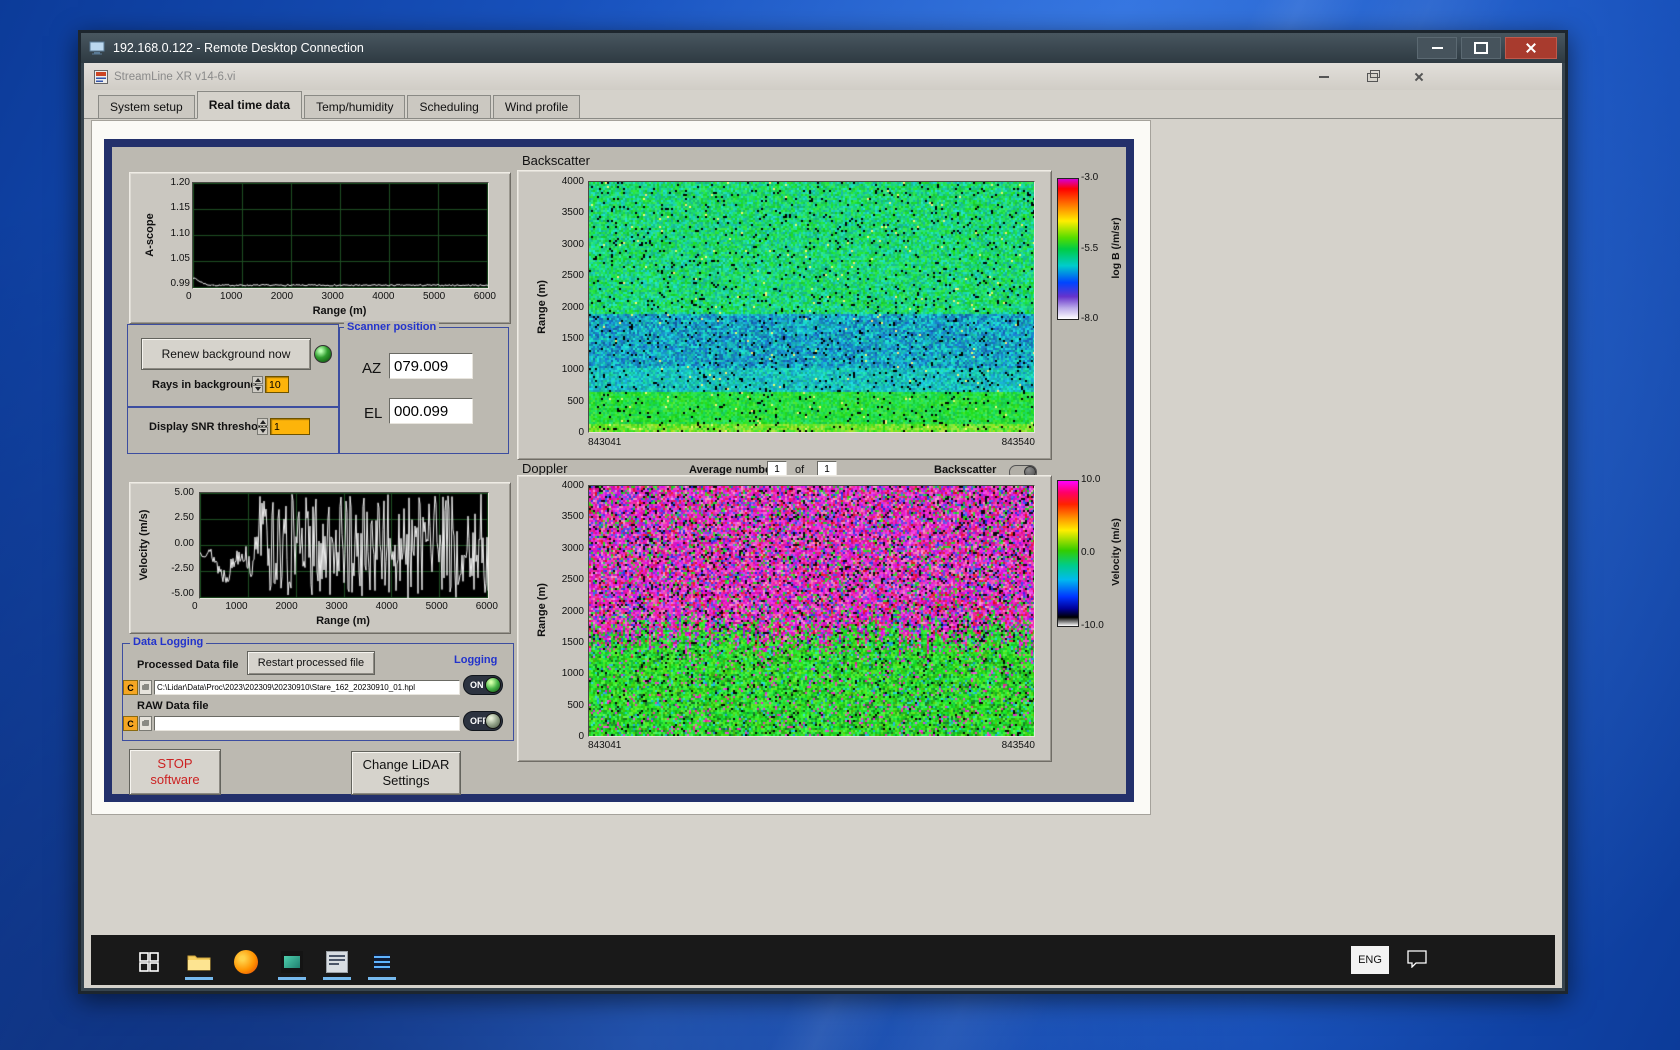 This screenshot has height=1050, width=1680. I want to click on folder-icon, so click(199, 963).